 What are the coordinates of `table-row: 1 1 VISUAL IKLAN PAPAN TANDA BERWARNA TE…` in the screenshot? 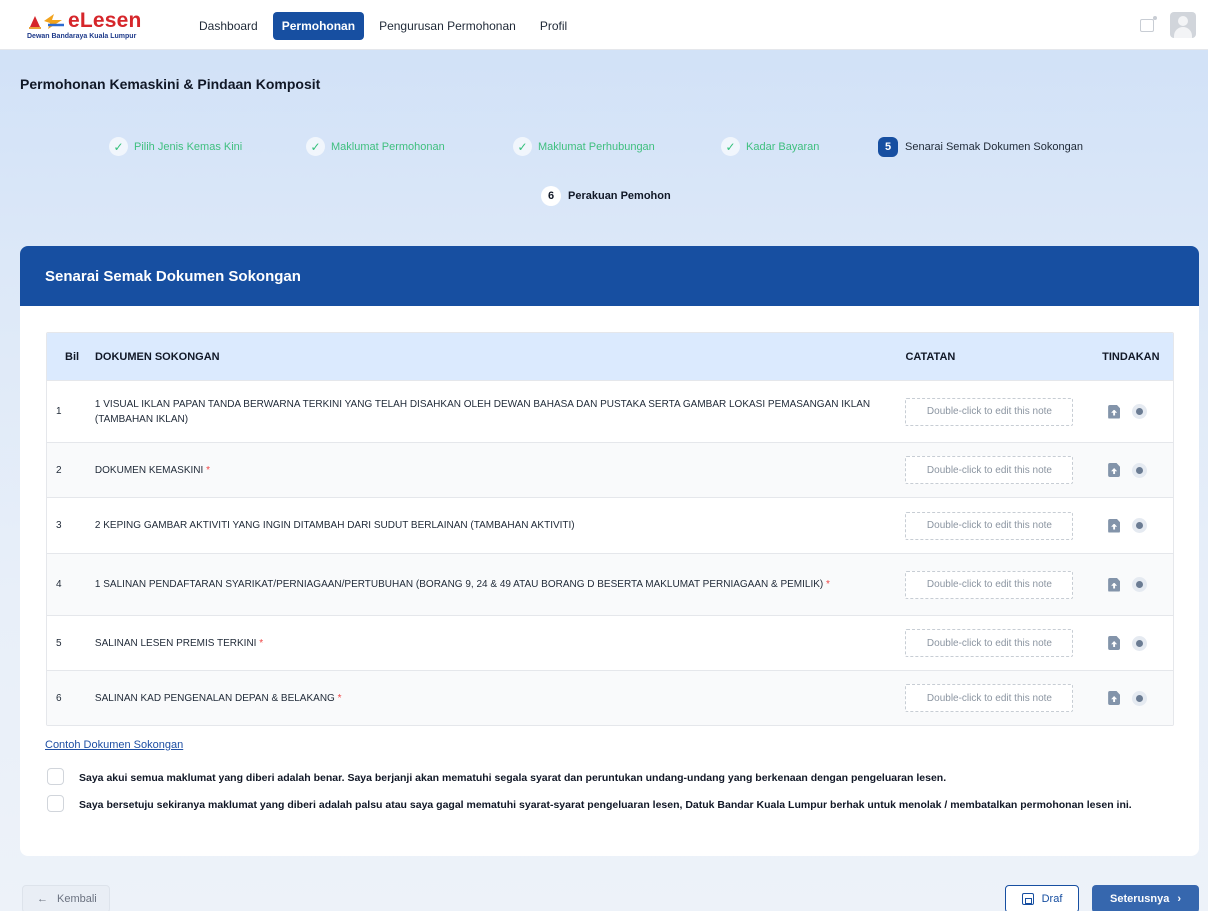 It's located at (610, 411).